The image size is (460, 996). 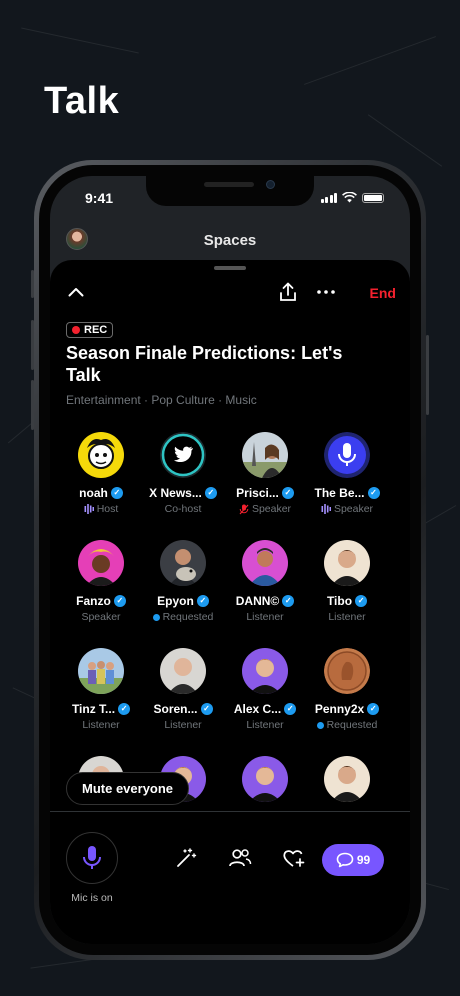 I want to click on participant-tile: Tibo ✓ Listener, so click(x=347, y=581).